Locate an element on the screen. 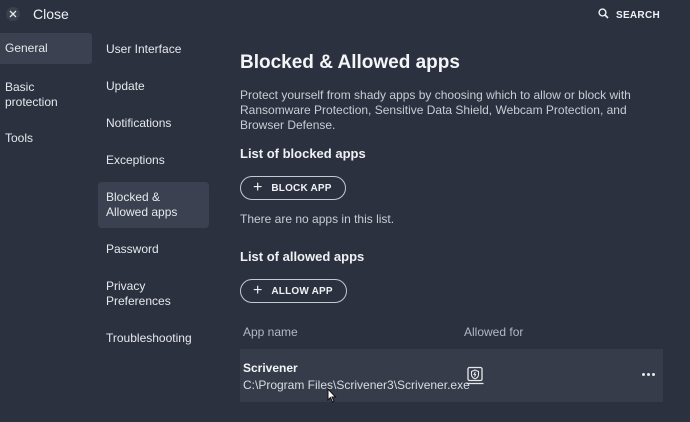 Image resolution: width=690 pixels, height=422 pixels. search-button: SEARCH is located at coordinates (629, 15).